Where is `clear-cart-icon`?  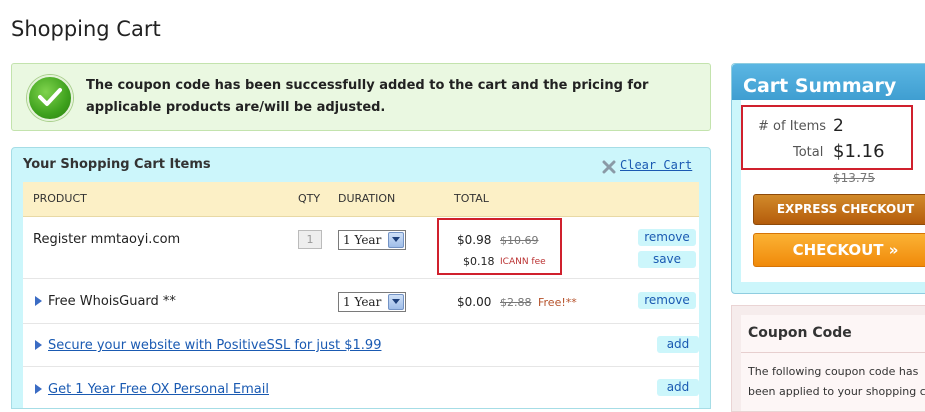 clear-cart-icon is located at coordinates (609, 166).